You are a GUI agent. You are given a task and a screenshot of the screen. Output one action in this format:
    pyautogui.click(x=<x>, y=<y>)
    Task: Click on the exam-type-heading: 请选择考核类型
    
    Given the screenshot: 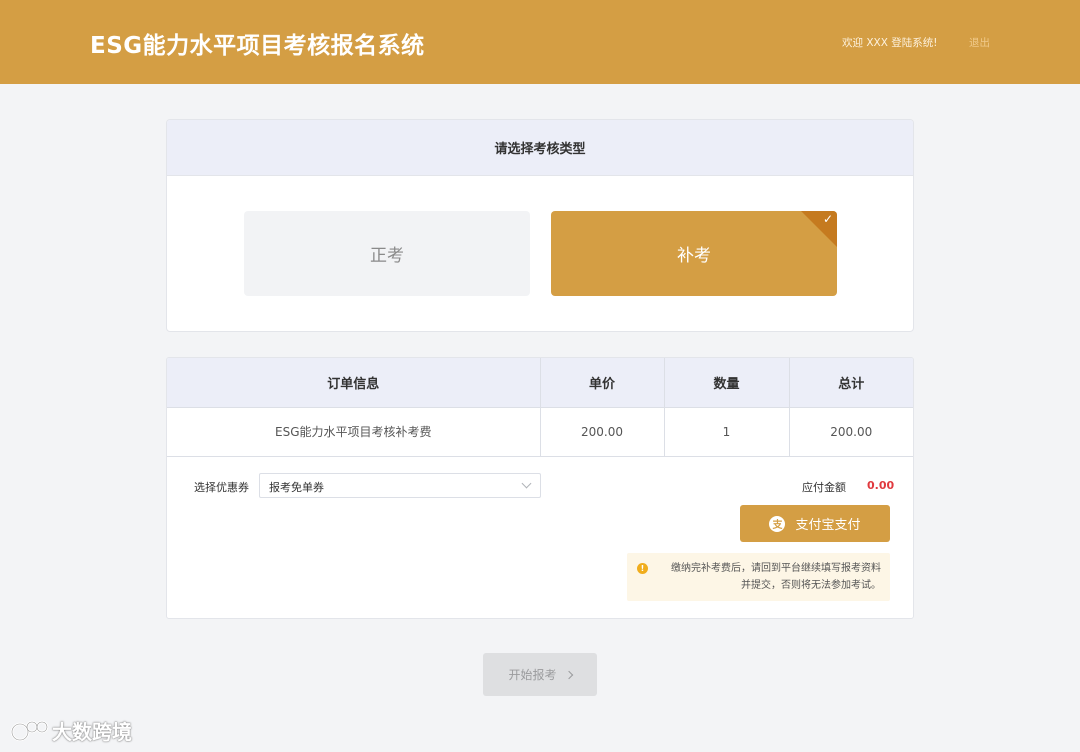 What is the action you would take?
    pyautogui.click(x=540, y=148)
    